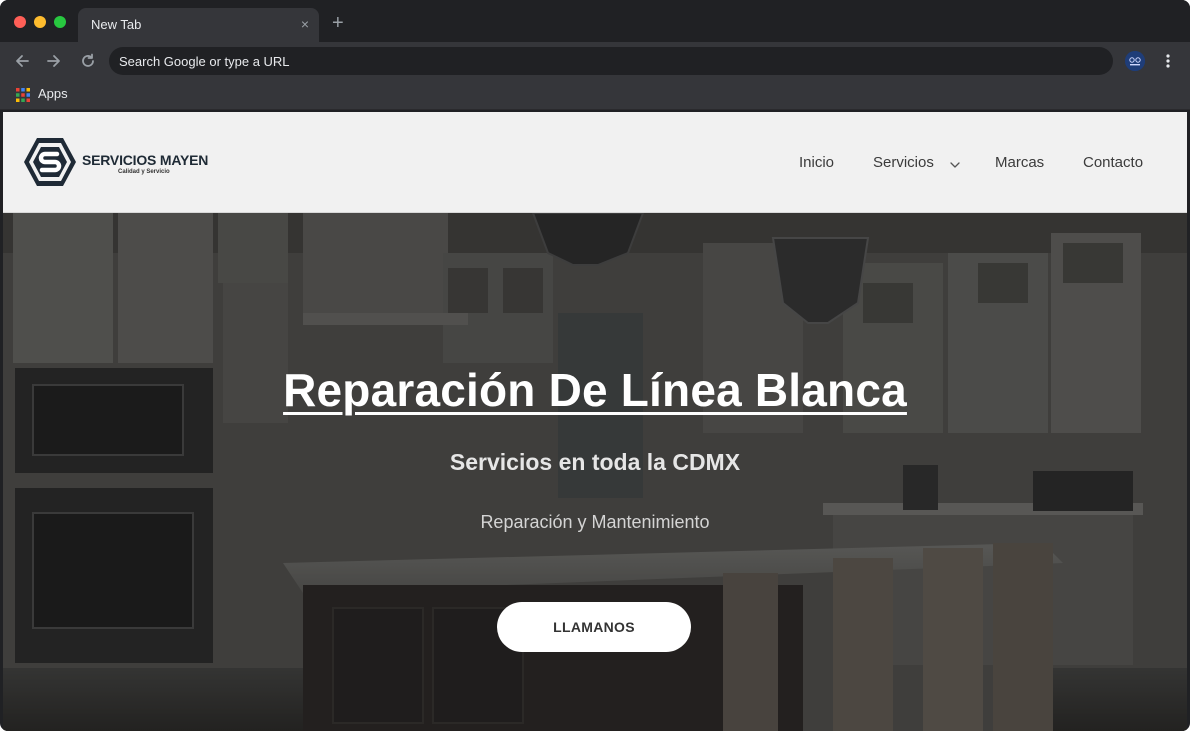  Describe the element at coordinates (1135, 61) in the screenshot. I see `profile-avatar-icon` at that location.